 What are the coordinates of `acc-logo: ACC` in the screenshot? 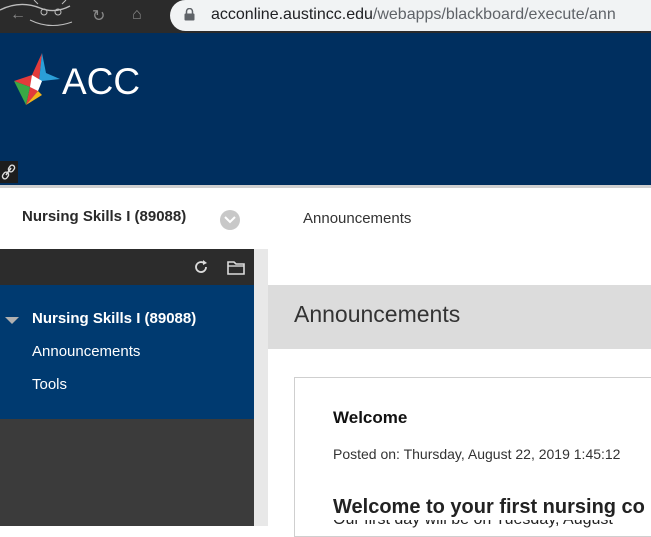 It's located at (77, 80).